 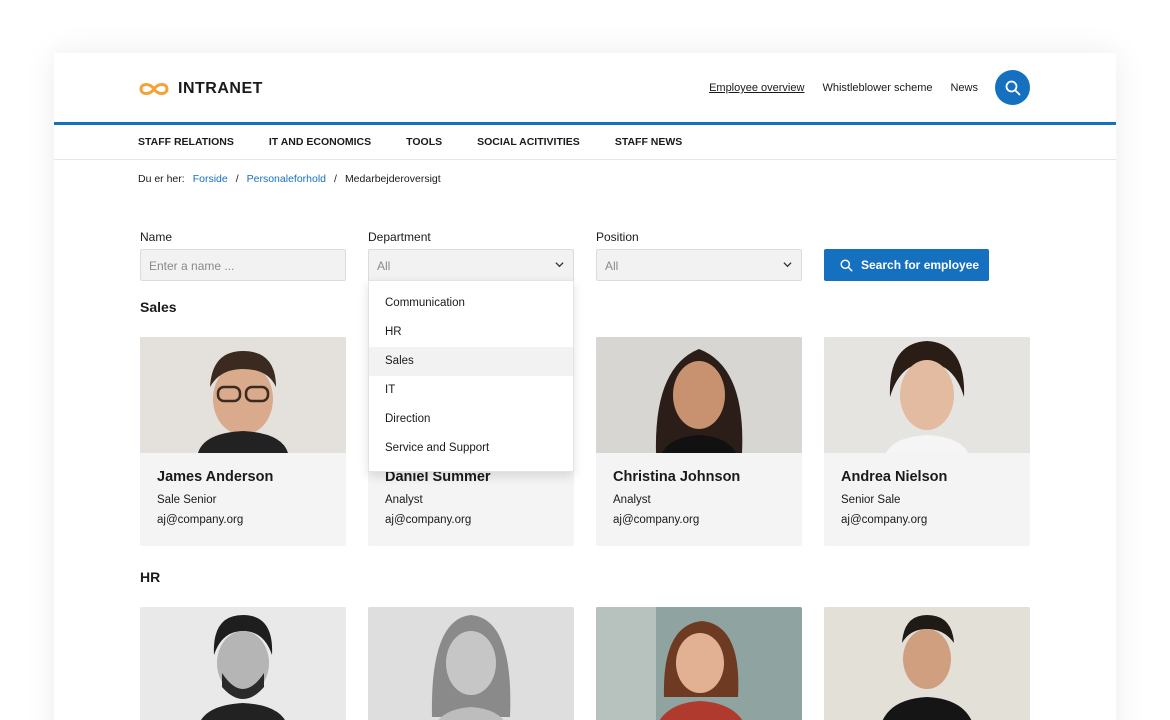 What do you see at coordinates (210, 179) in the screenshot?
I see `breadcrumb-forside: Forside` at bounding box center [210, 179].